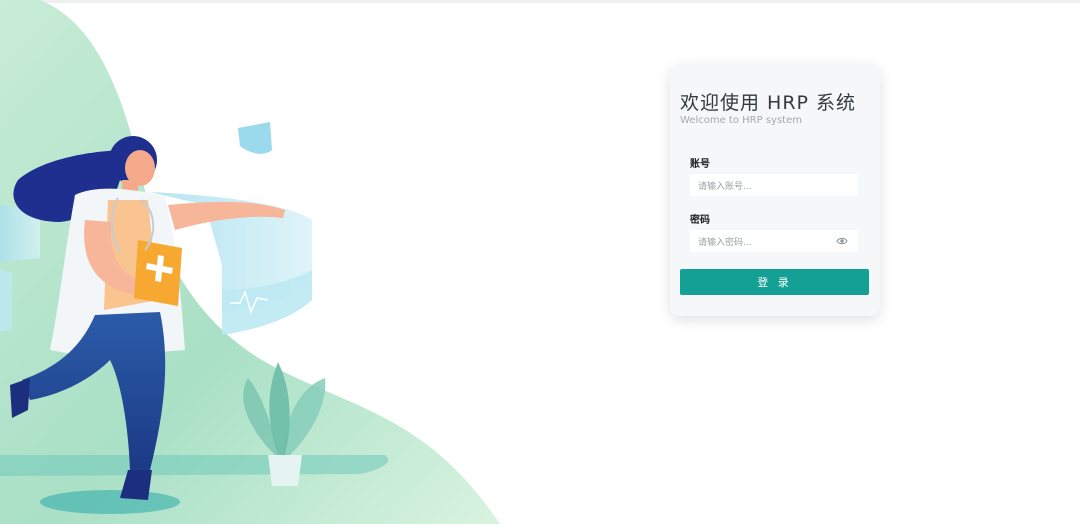  Describe the element at coordinates (700, 164) in the screenshot. I see `account-label: 账号` at that location.